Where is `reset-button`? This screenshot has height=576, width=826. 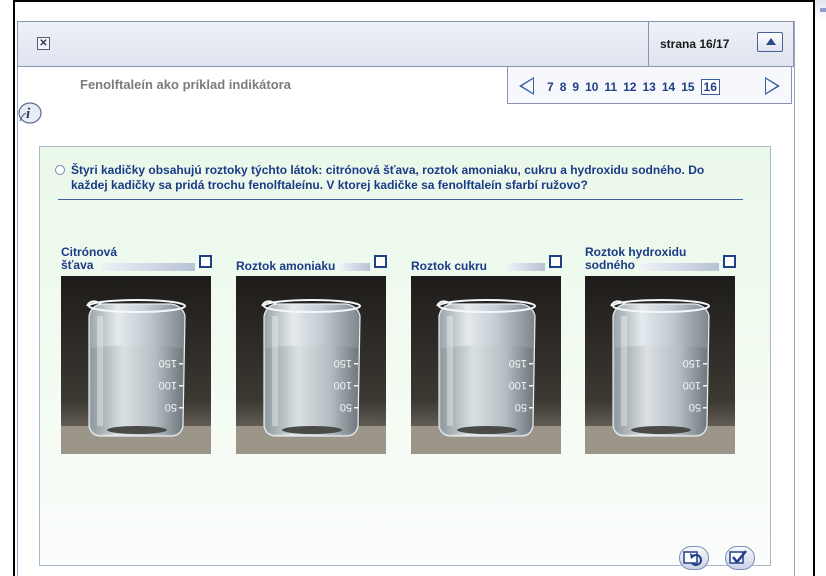
reset-button is located at coordinates (694, 558).